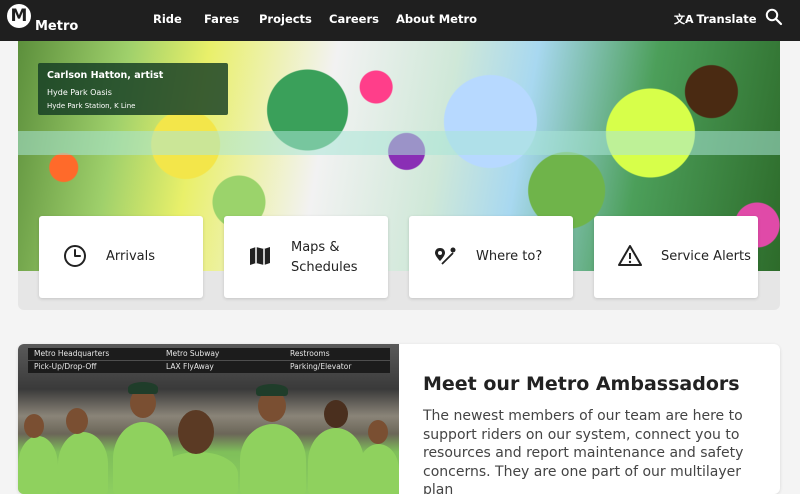 The height and width of the screenshot is (494, 800). Describe the element at coordinates (706, 256) in the screenshot. I see `quick-link-label: Service Alerts` at that location.